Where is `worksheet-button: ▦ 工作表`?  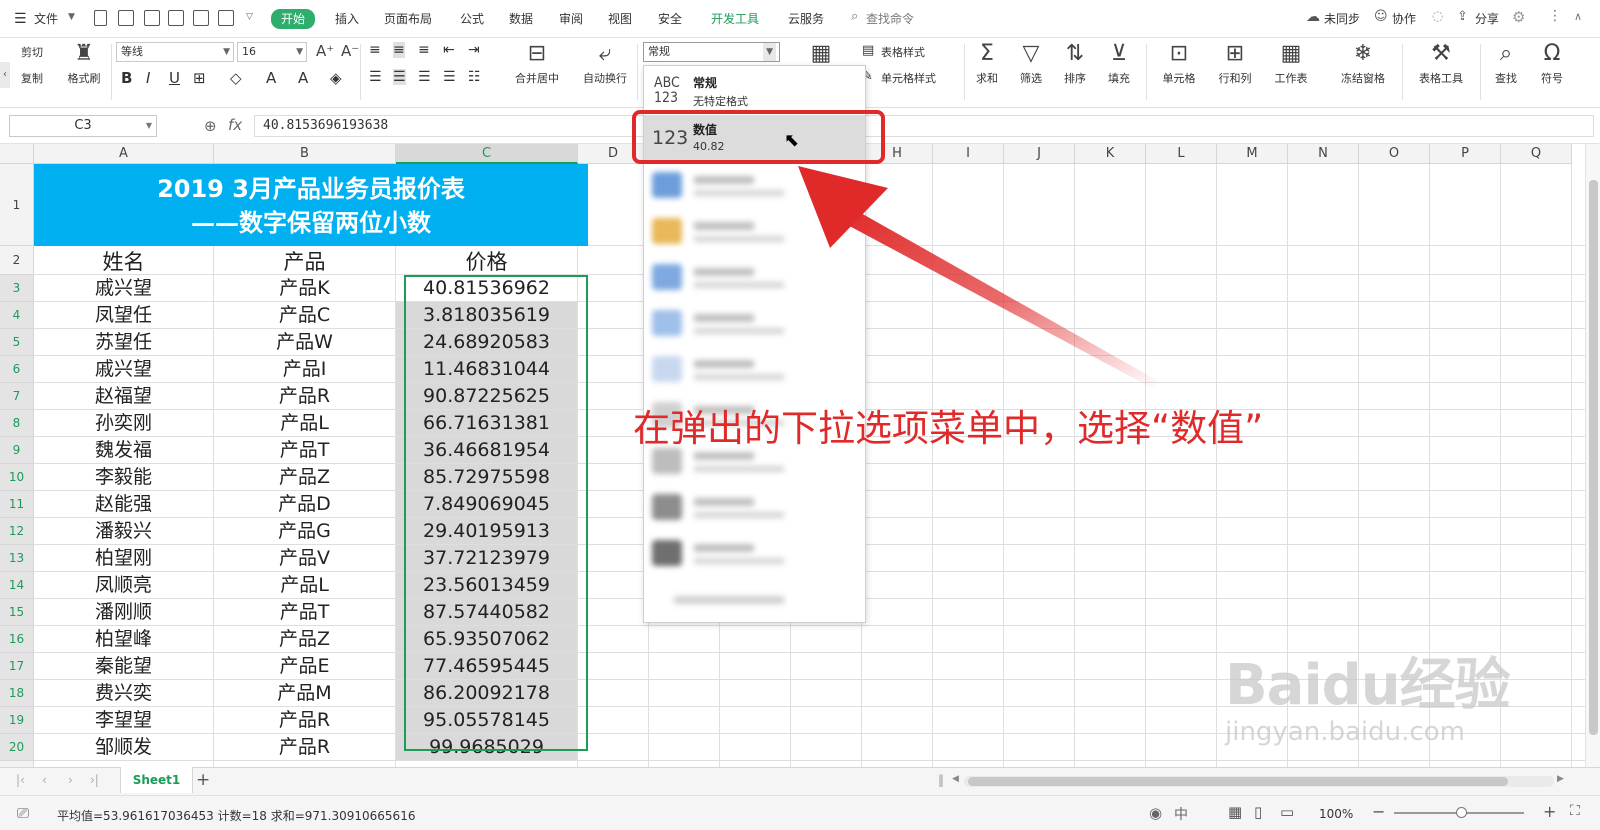
worksheet-button: ▦ 工作表 is located at coordinates (1291, 64).